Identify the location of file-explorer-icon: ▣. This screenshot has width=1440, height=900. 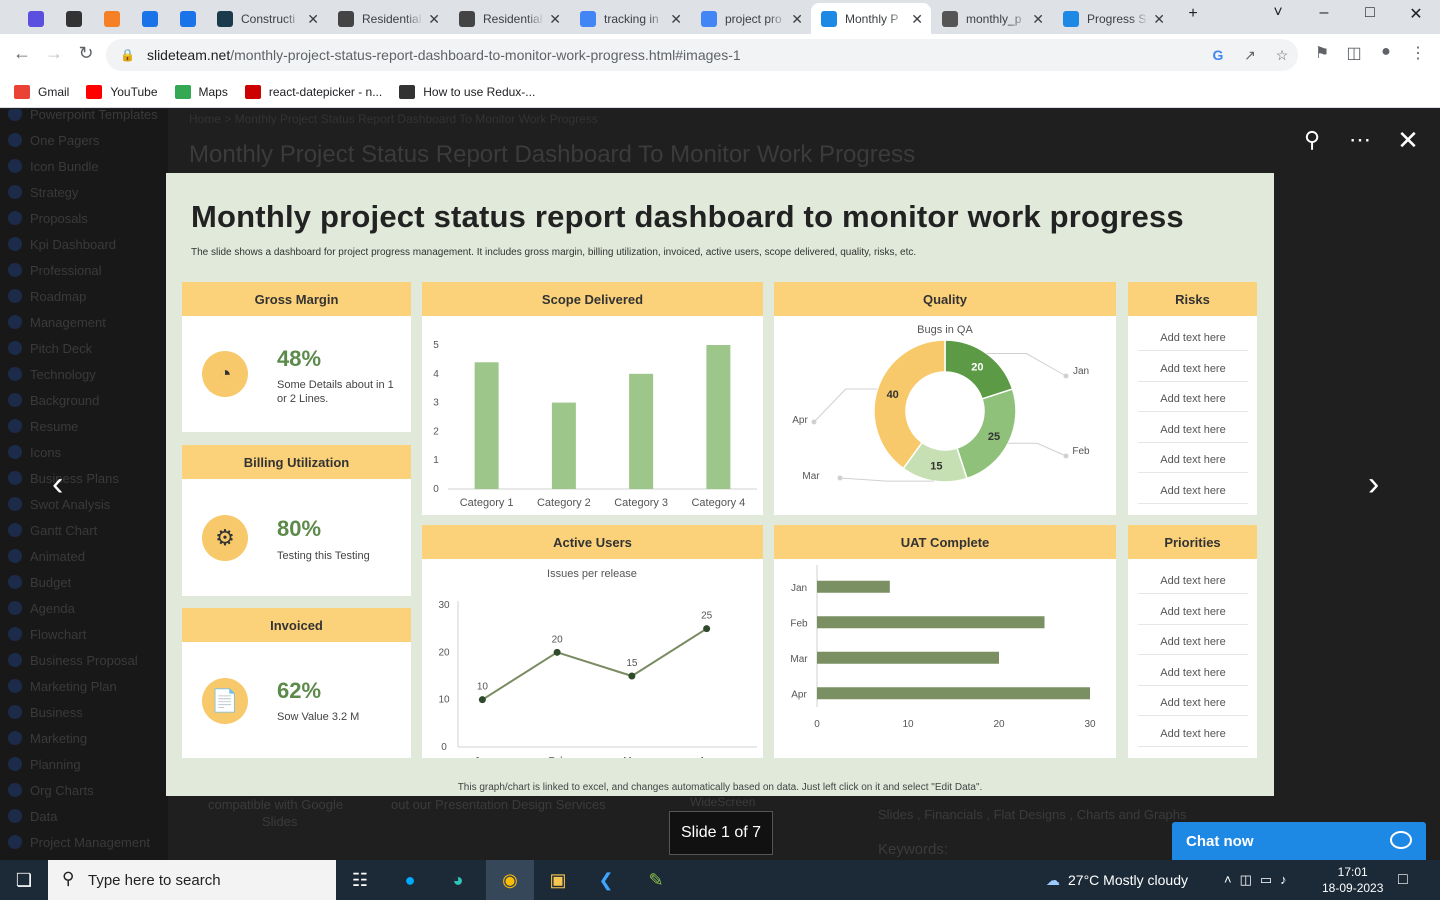
(558, 880).